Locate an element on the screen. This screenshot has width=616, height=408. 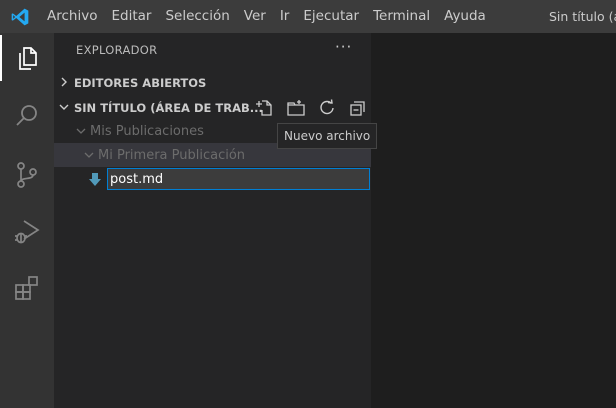
menu-ir: Ir is located at coordinates (285, 16).